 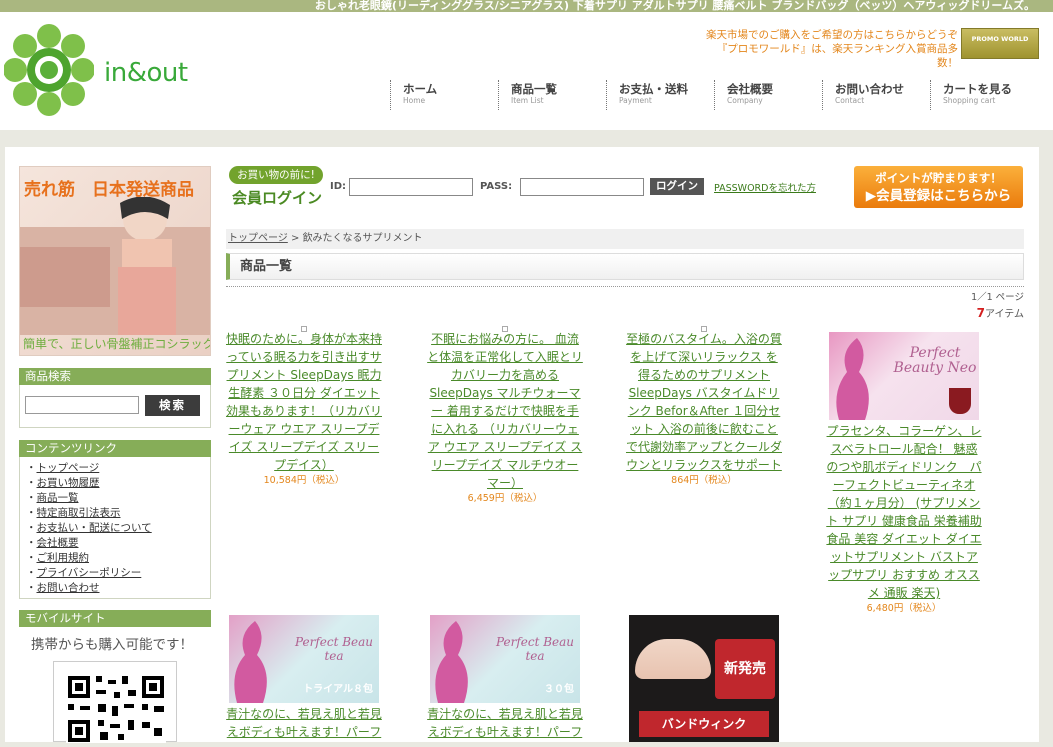 What do you see at coordinates (765, 187) in the screenshot?
I see `forgot-password-link: PASSWORDを忘れた方` at bounding box center [765, 187].